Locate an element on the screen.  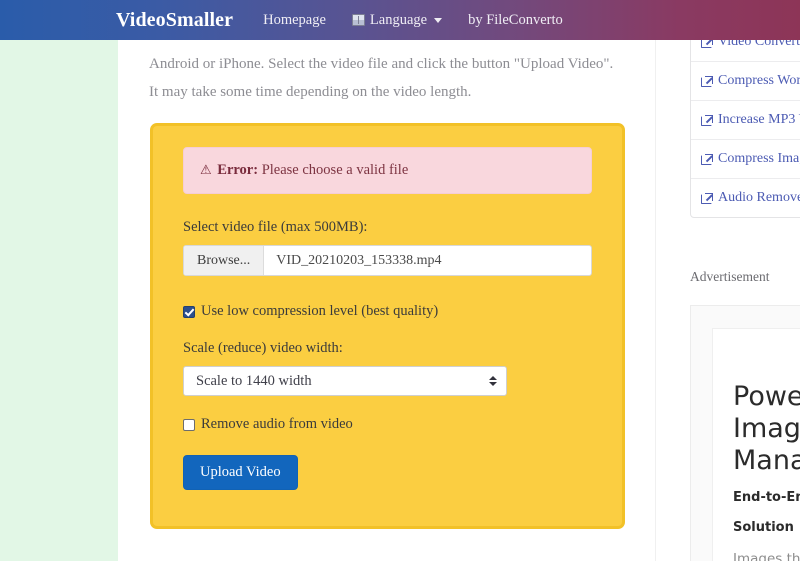
advertisement-label: Advertisement is located at coordinates (730, 276).